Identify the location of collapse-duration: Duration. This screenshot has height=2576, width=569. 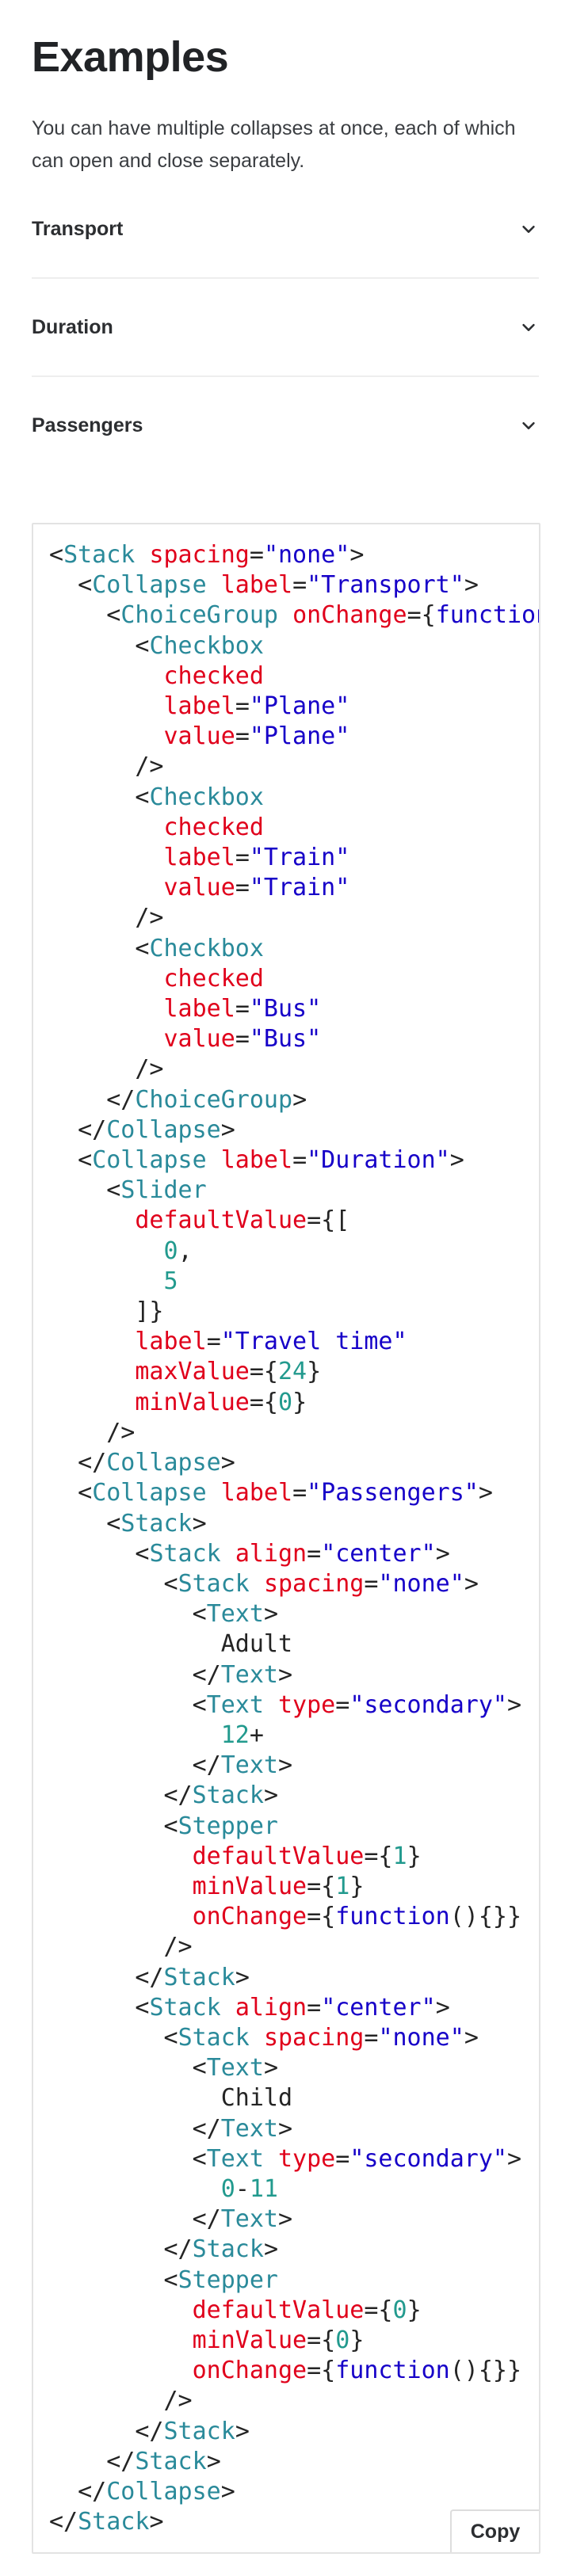
(285, 328).